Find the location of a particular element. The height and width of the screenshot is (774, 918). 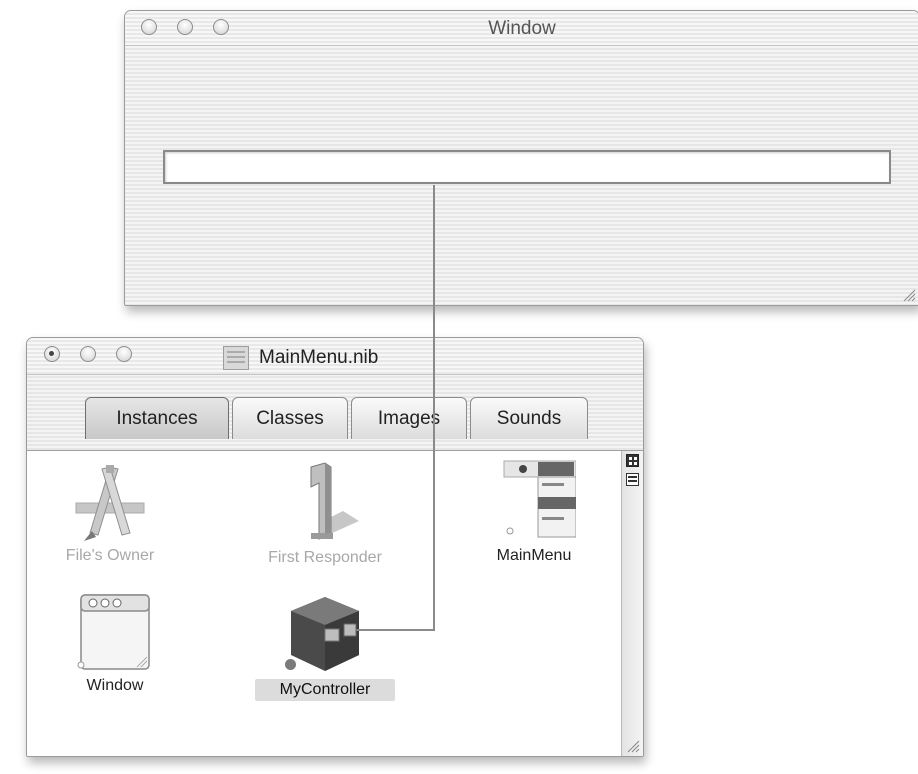

zoom-icon is located at coordinates (124, 354).